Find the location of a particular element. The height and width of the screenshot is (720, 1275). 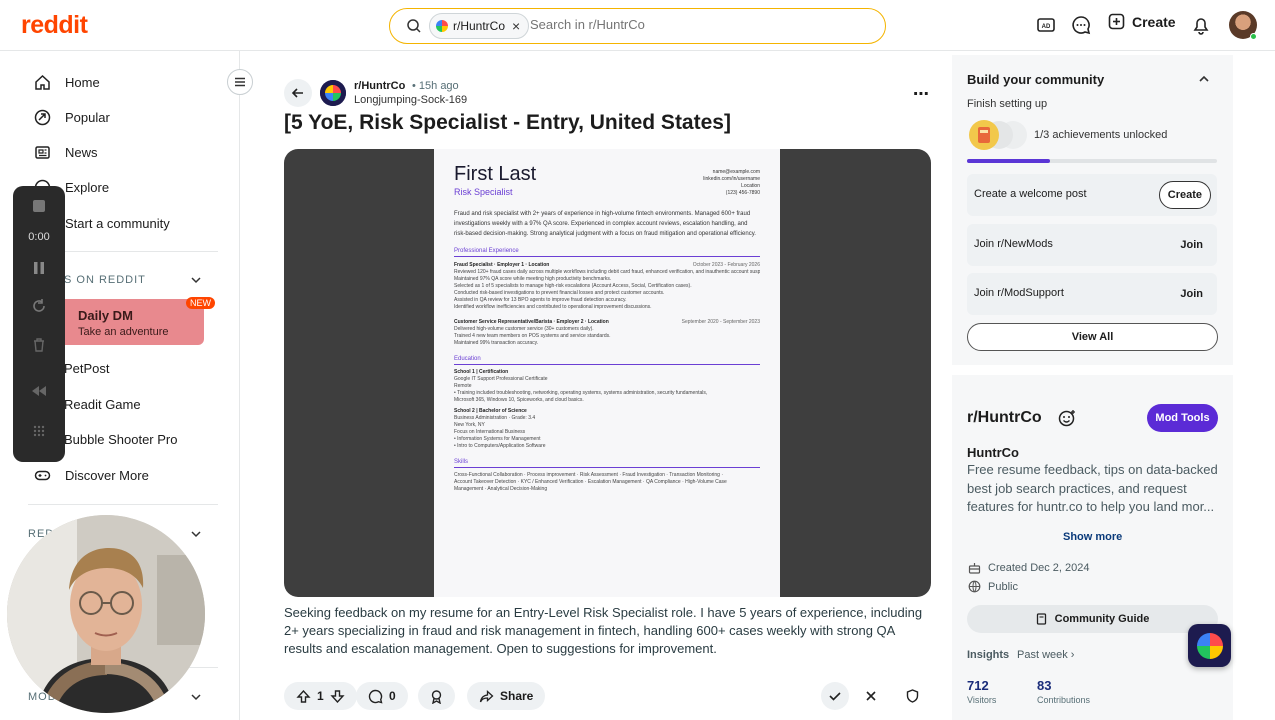

post-timestamp: • 15h ago is located at coordinates (435, 86).